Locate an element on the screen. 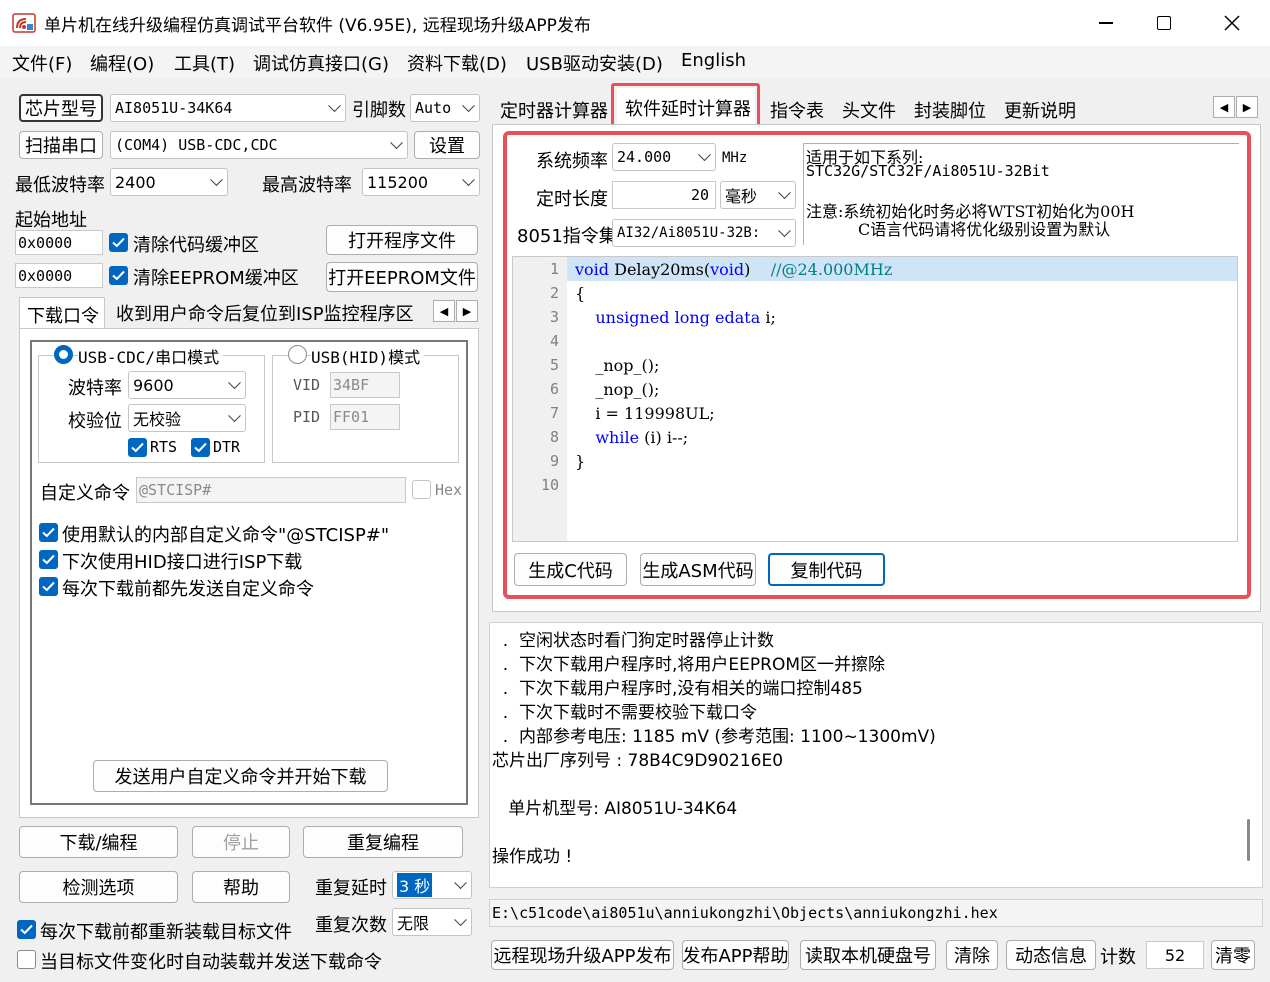  menu-tools: 工具(T) is located at coordinates (204, 63).